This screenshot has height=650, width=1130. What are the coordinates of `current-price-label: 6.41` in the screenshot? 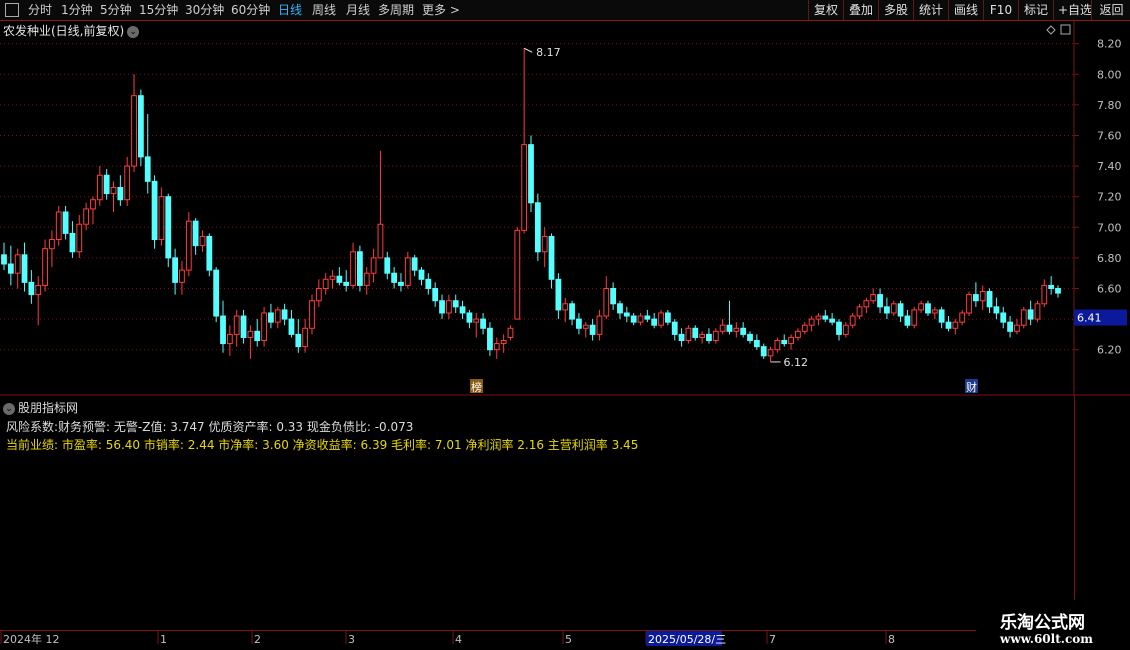 It's located at (1089, 318).